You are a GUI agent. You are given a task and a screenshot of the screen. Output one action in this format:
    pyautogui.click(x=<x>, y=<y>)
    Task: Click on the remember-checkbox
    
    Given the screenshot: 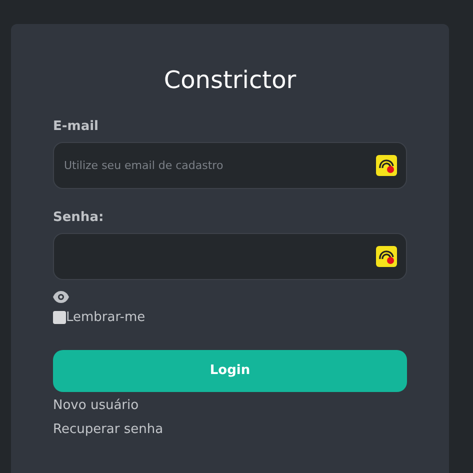 What is the action you would take?
    pyautogui.click(x=59, y=317)
    